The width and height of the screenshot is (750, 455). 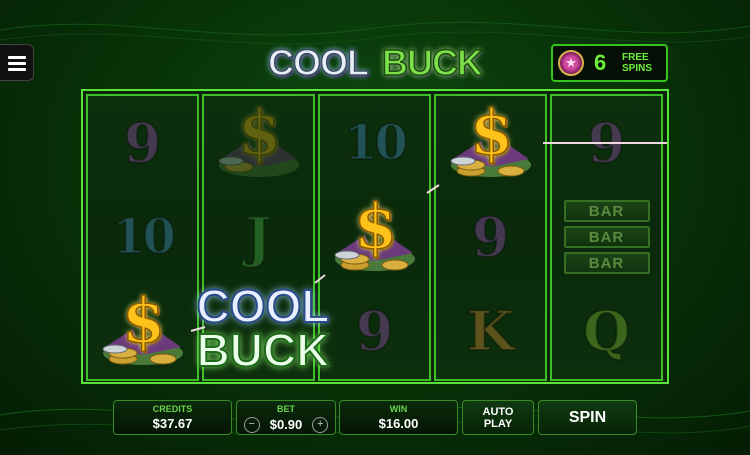 I want to click on bet-label: BET, so click(x=286, y=409).